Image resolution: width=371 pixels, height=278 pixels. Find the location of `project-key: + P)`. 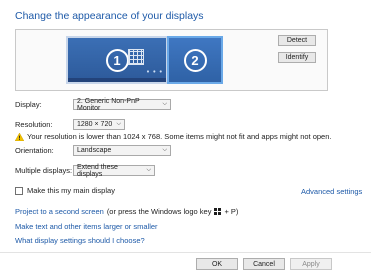

project-key: + P) is located at coordinates (231, 211).